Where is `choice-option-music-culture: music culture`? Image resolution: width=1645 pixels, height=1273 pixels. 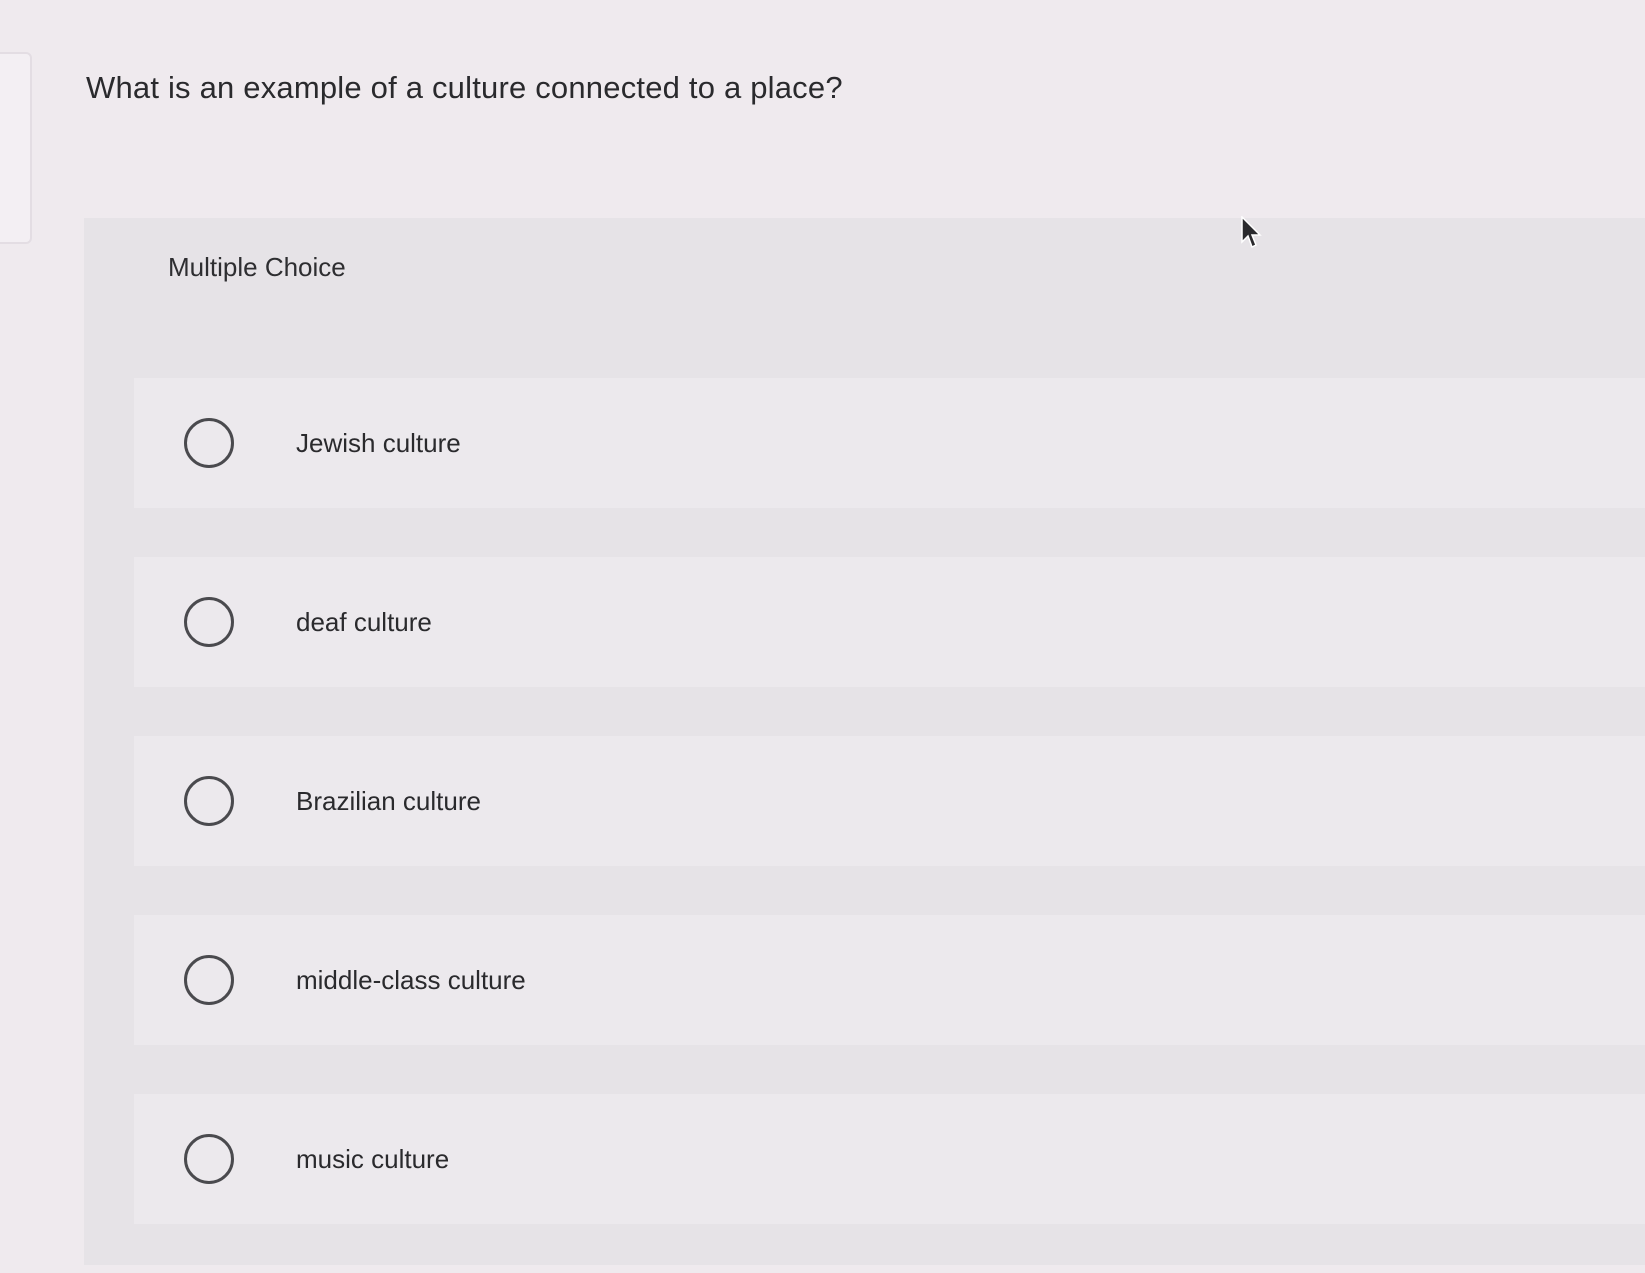 choice-option-music-culture: music culture is located at coordinates (889, 1159).